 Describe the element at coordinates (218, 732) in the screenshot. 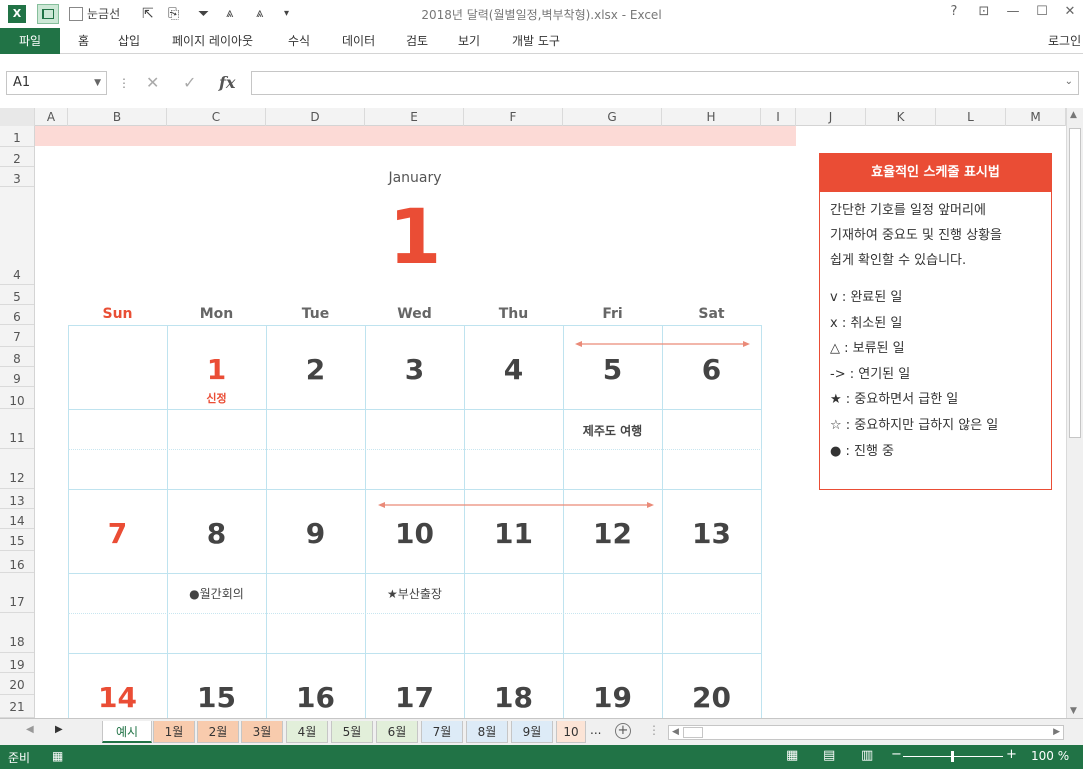

I see `sheet-tab-feb: 2월` at that location.